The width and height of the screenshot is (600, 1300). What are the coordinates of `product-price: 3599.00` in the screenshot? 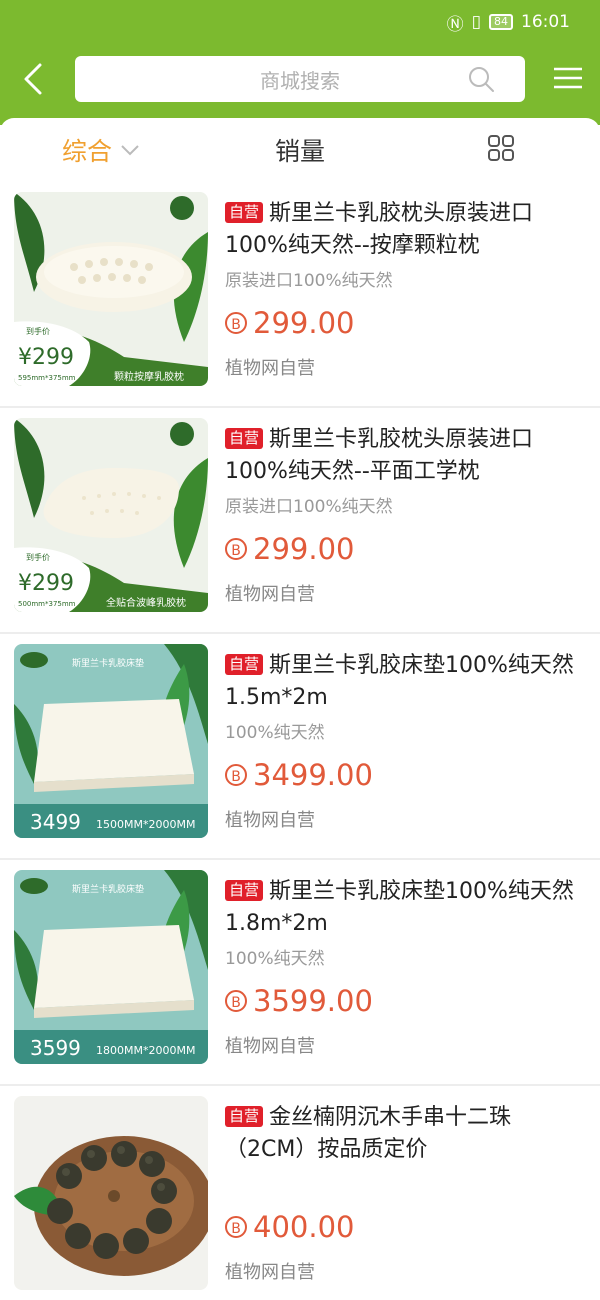 It's located at (313, 1001).